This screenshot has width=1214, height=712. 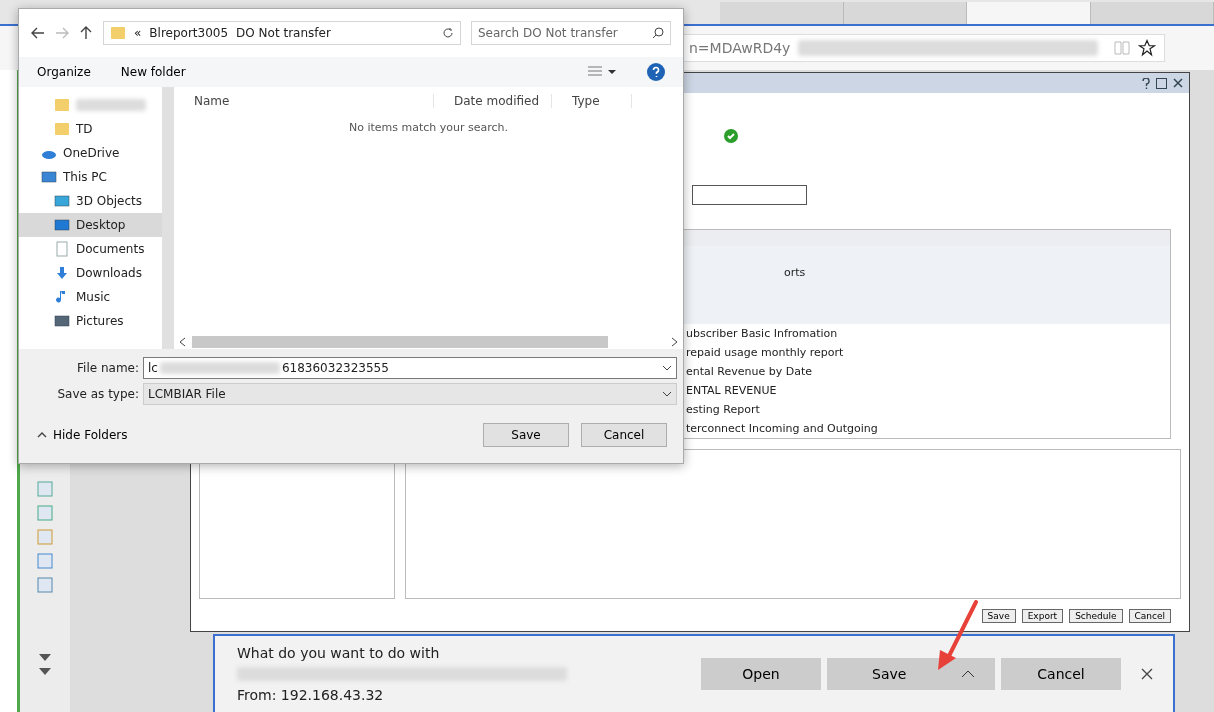 What do you see at coordinates (958, 636) in the screenshot?
I see `pointer-arrow-annotation` at bounding box center [958, 636].